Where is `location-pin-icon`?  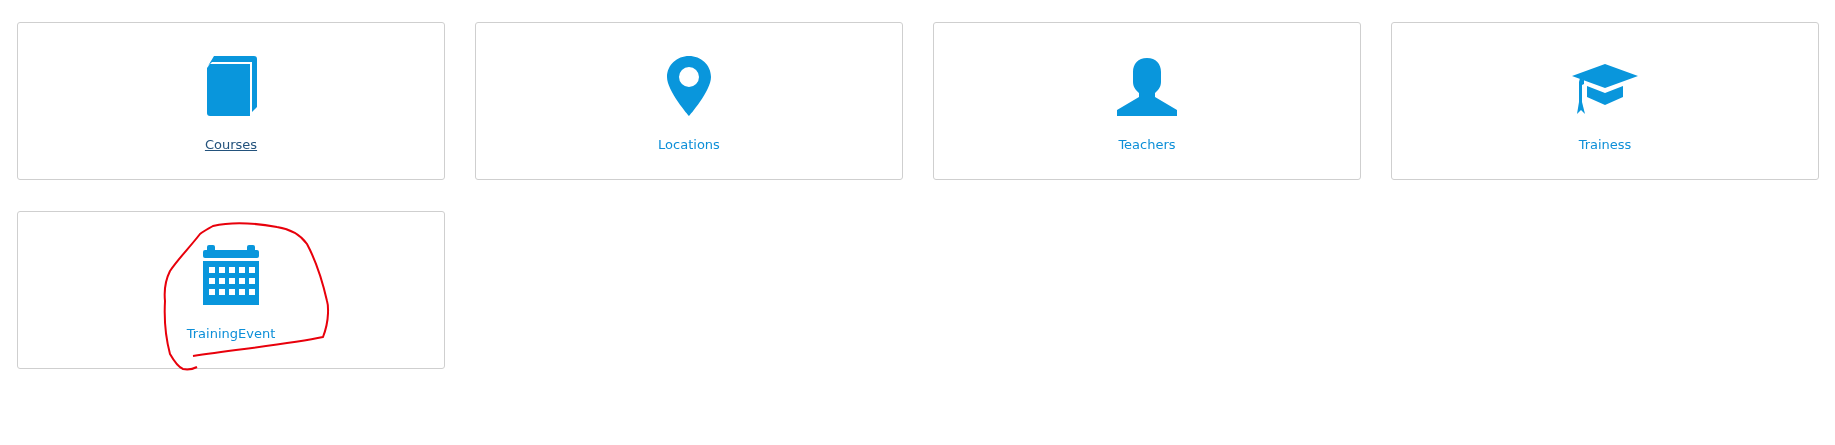
location-pin-icon is located at coordinates (689, 86).